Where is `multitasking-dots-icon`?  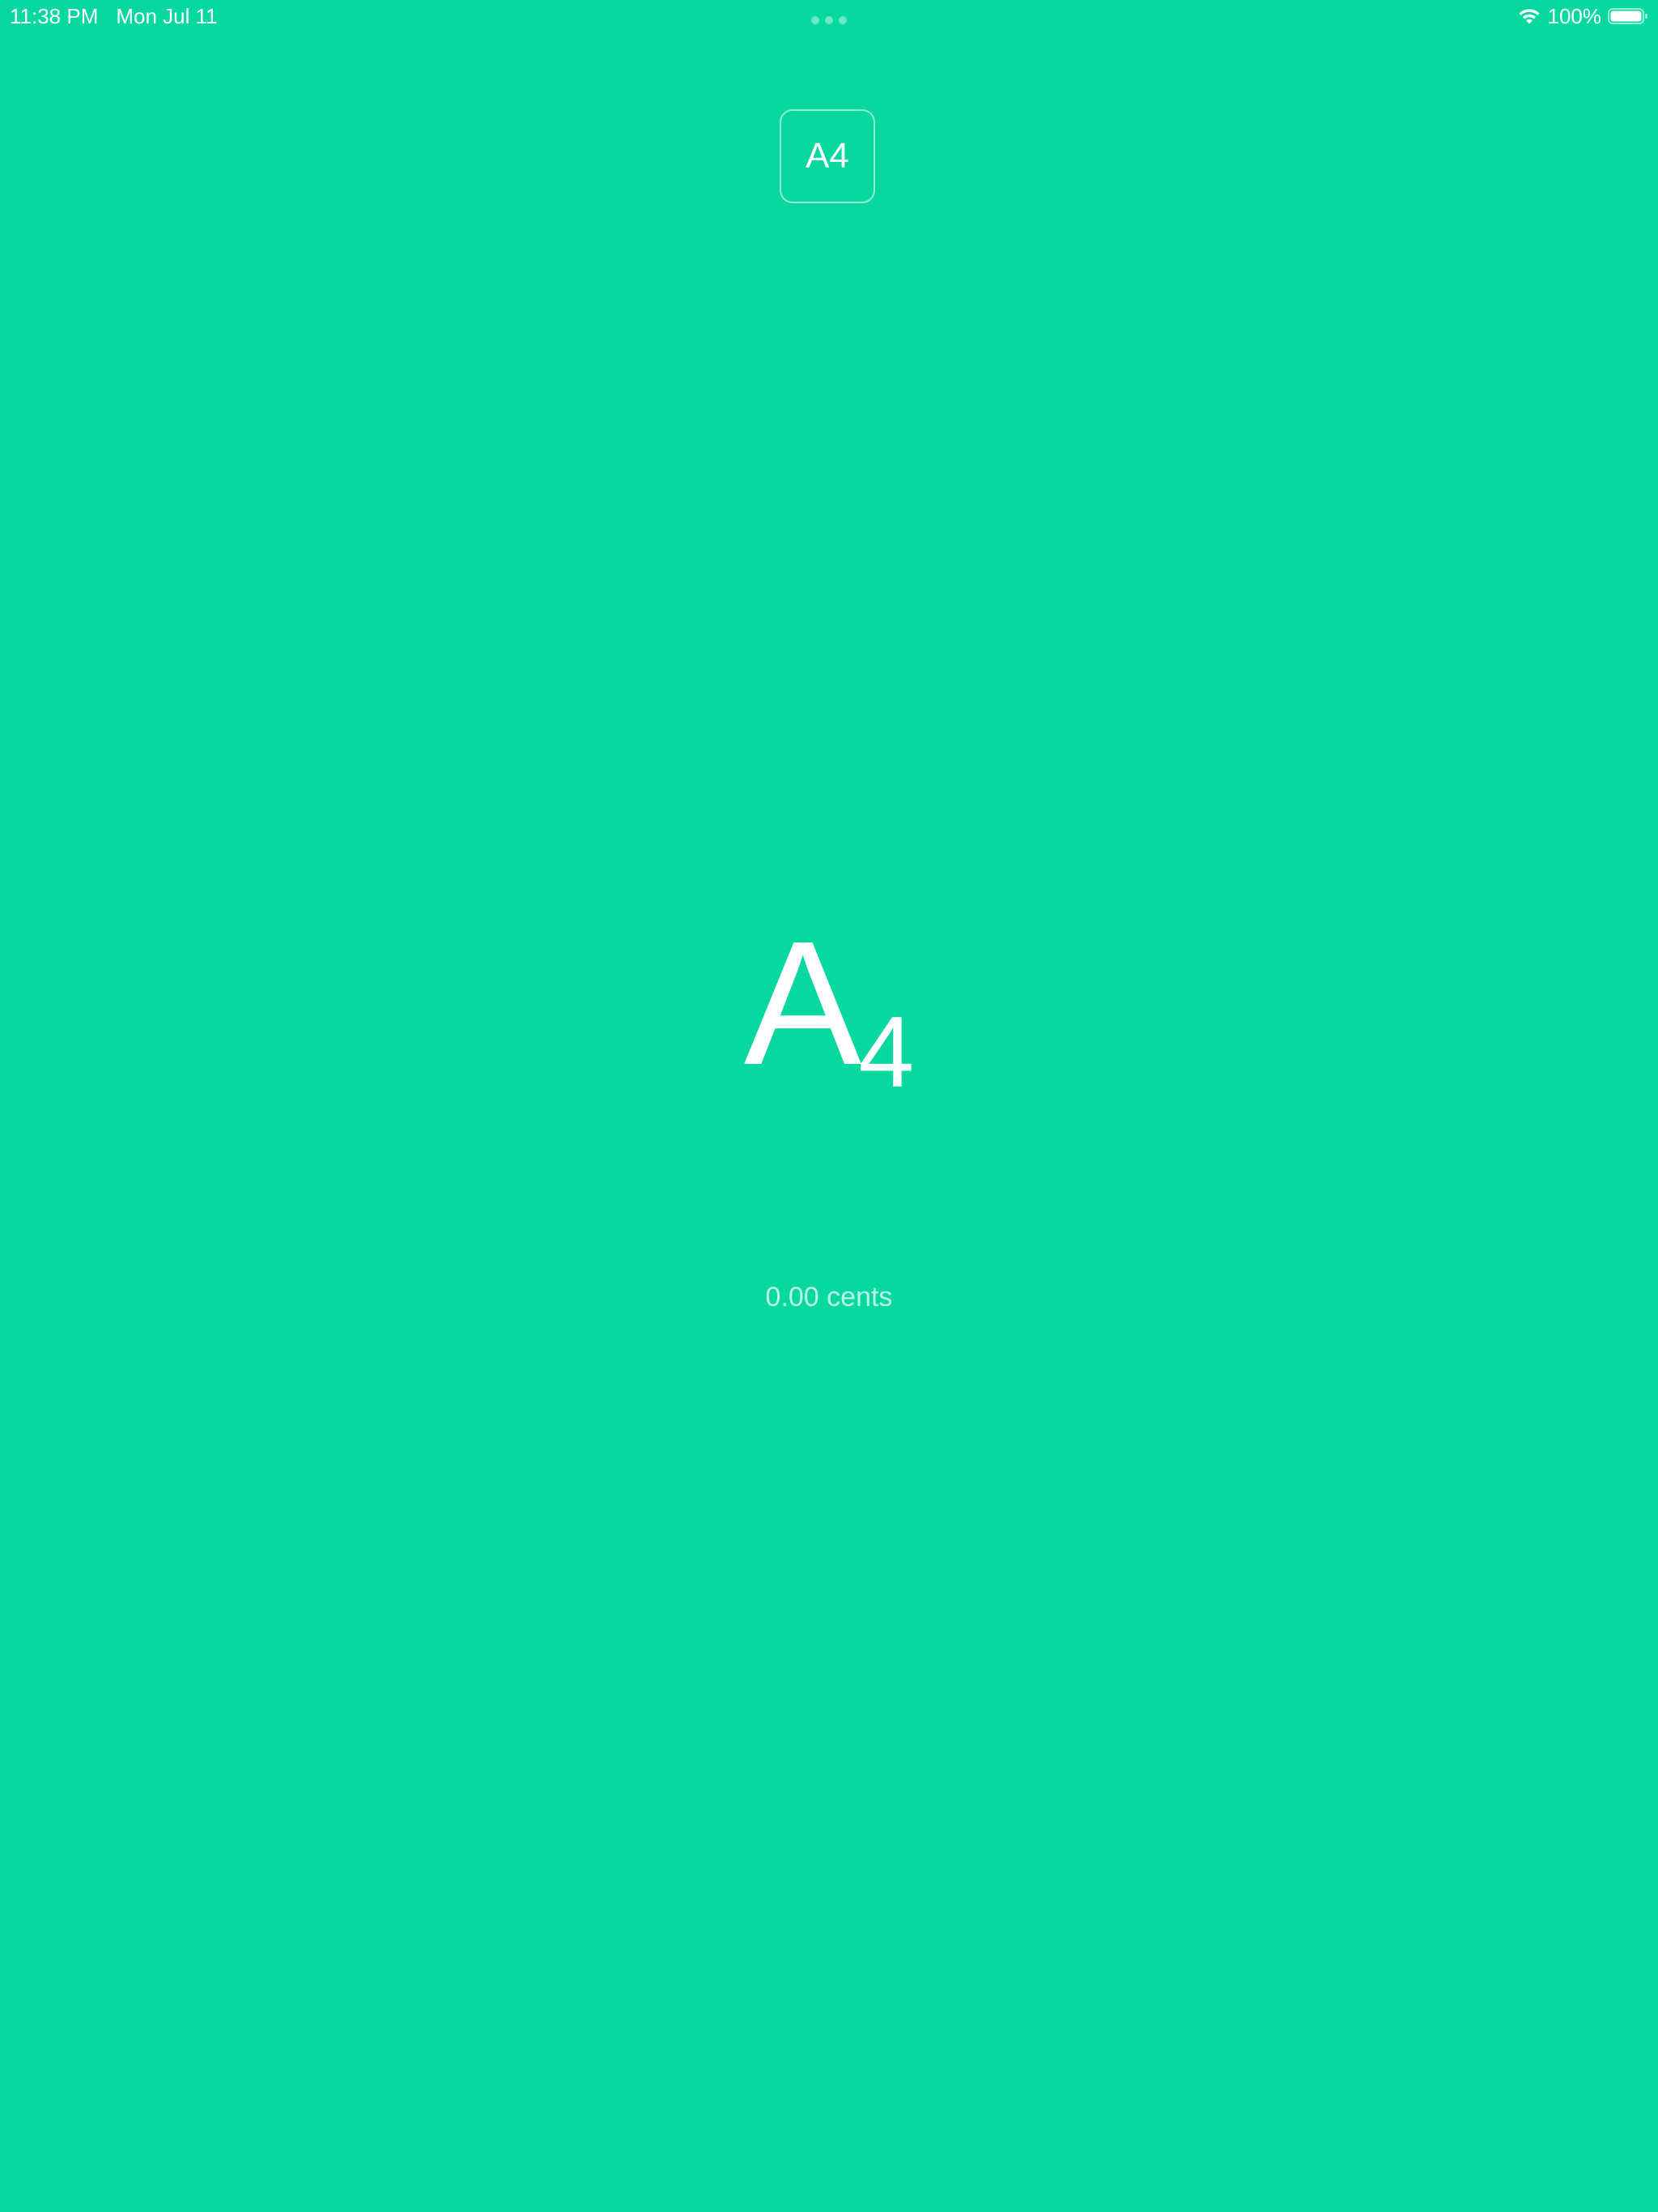
multitasking-dots-icon is located at coordinates (829, 20).